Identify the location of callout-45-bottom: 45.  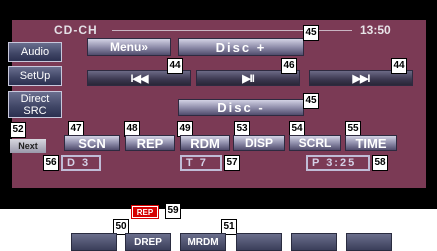
(311, 101).